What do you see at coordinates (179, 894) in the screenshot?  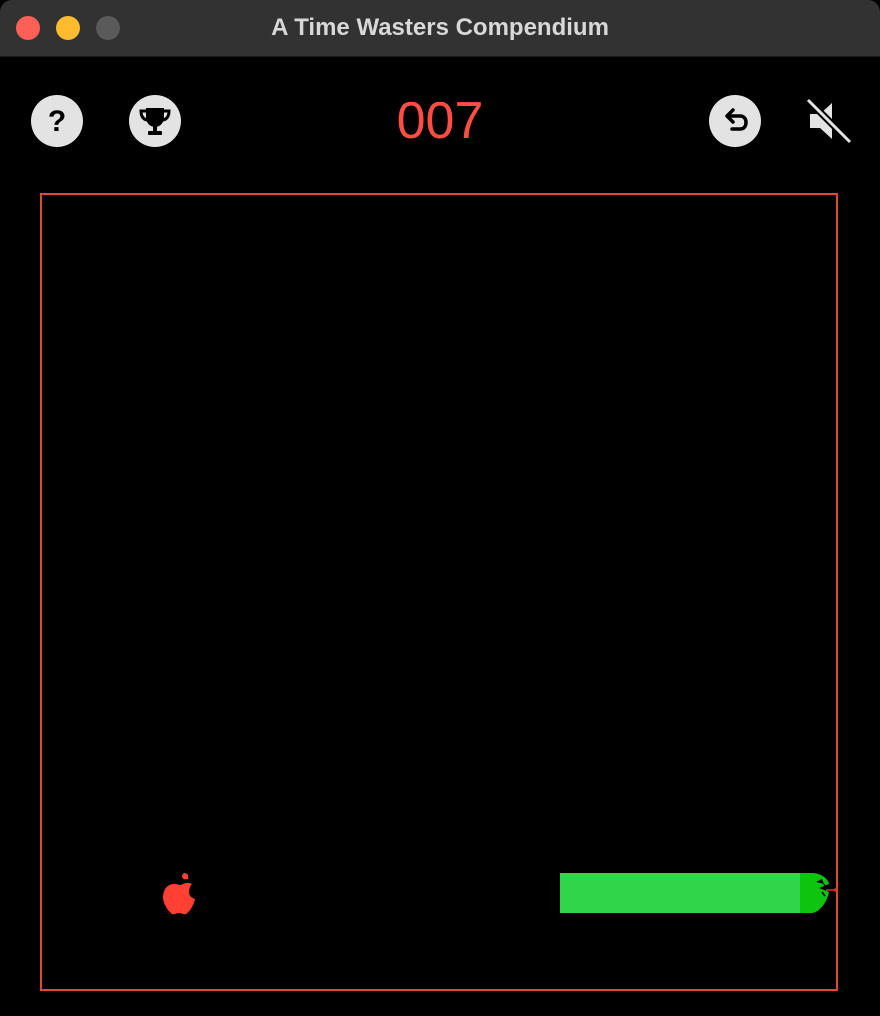 I see `red-apple-icon` at bounding box center [179, 894].